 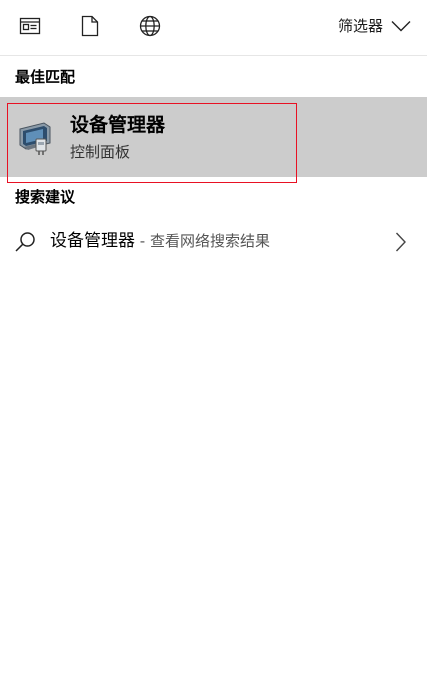 I want to click on best-match-header: 最佳匹配, so click(x=45, y=77).